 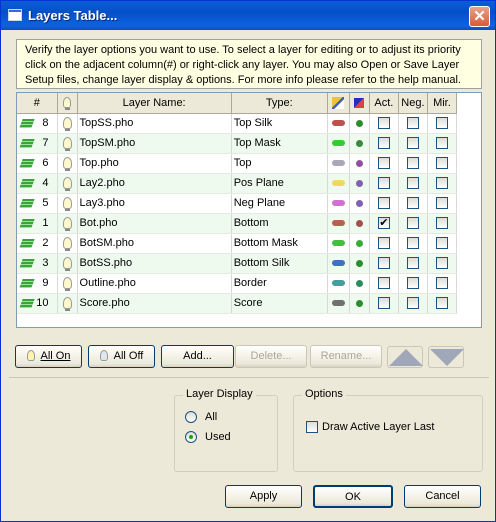 What do you see at coordinates (154, 203) in the screenshot?
I see `layer-name-cell: Lay3.pho` at bounding box center [154, 203].